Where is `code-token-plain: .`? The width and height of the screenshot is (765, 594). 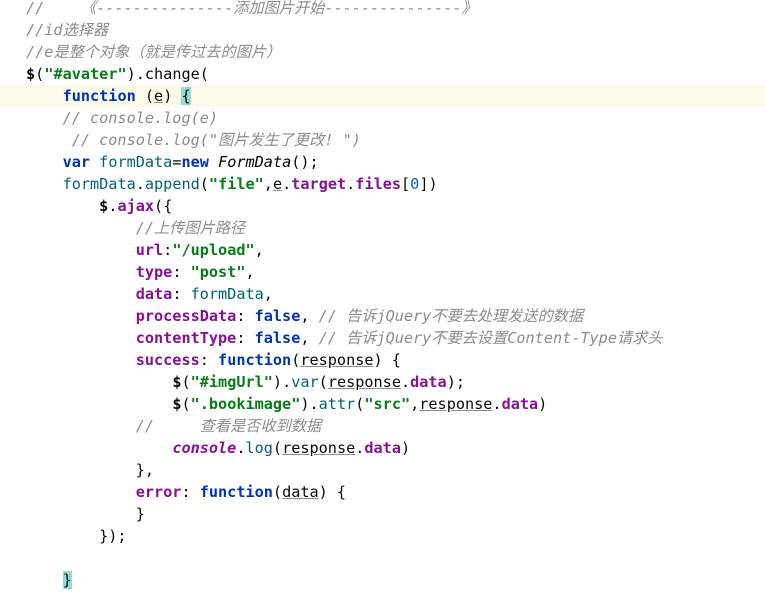 code-token-plain: . is located at coordinates (140, 184).